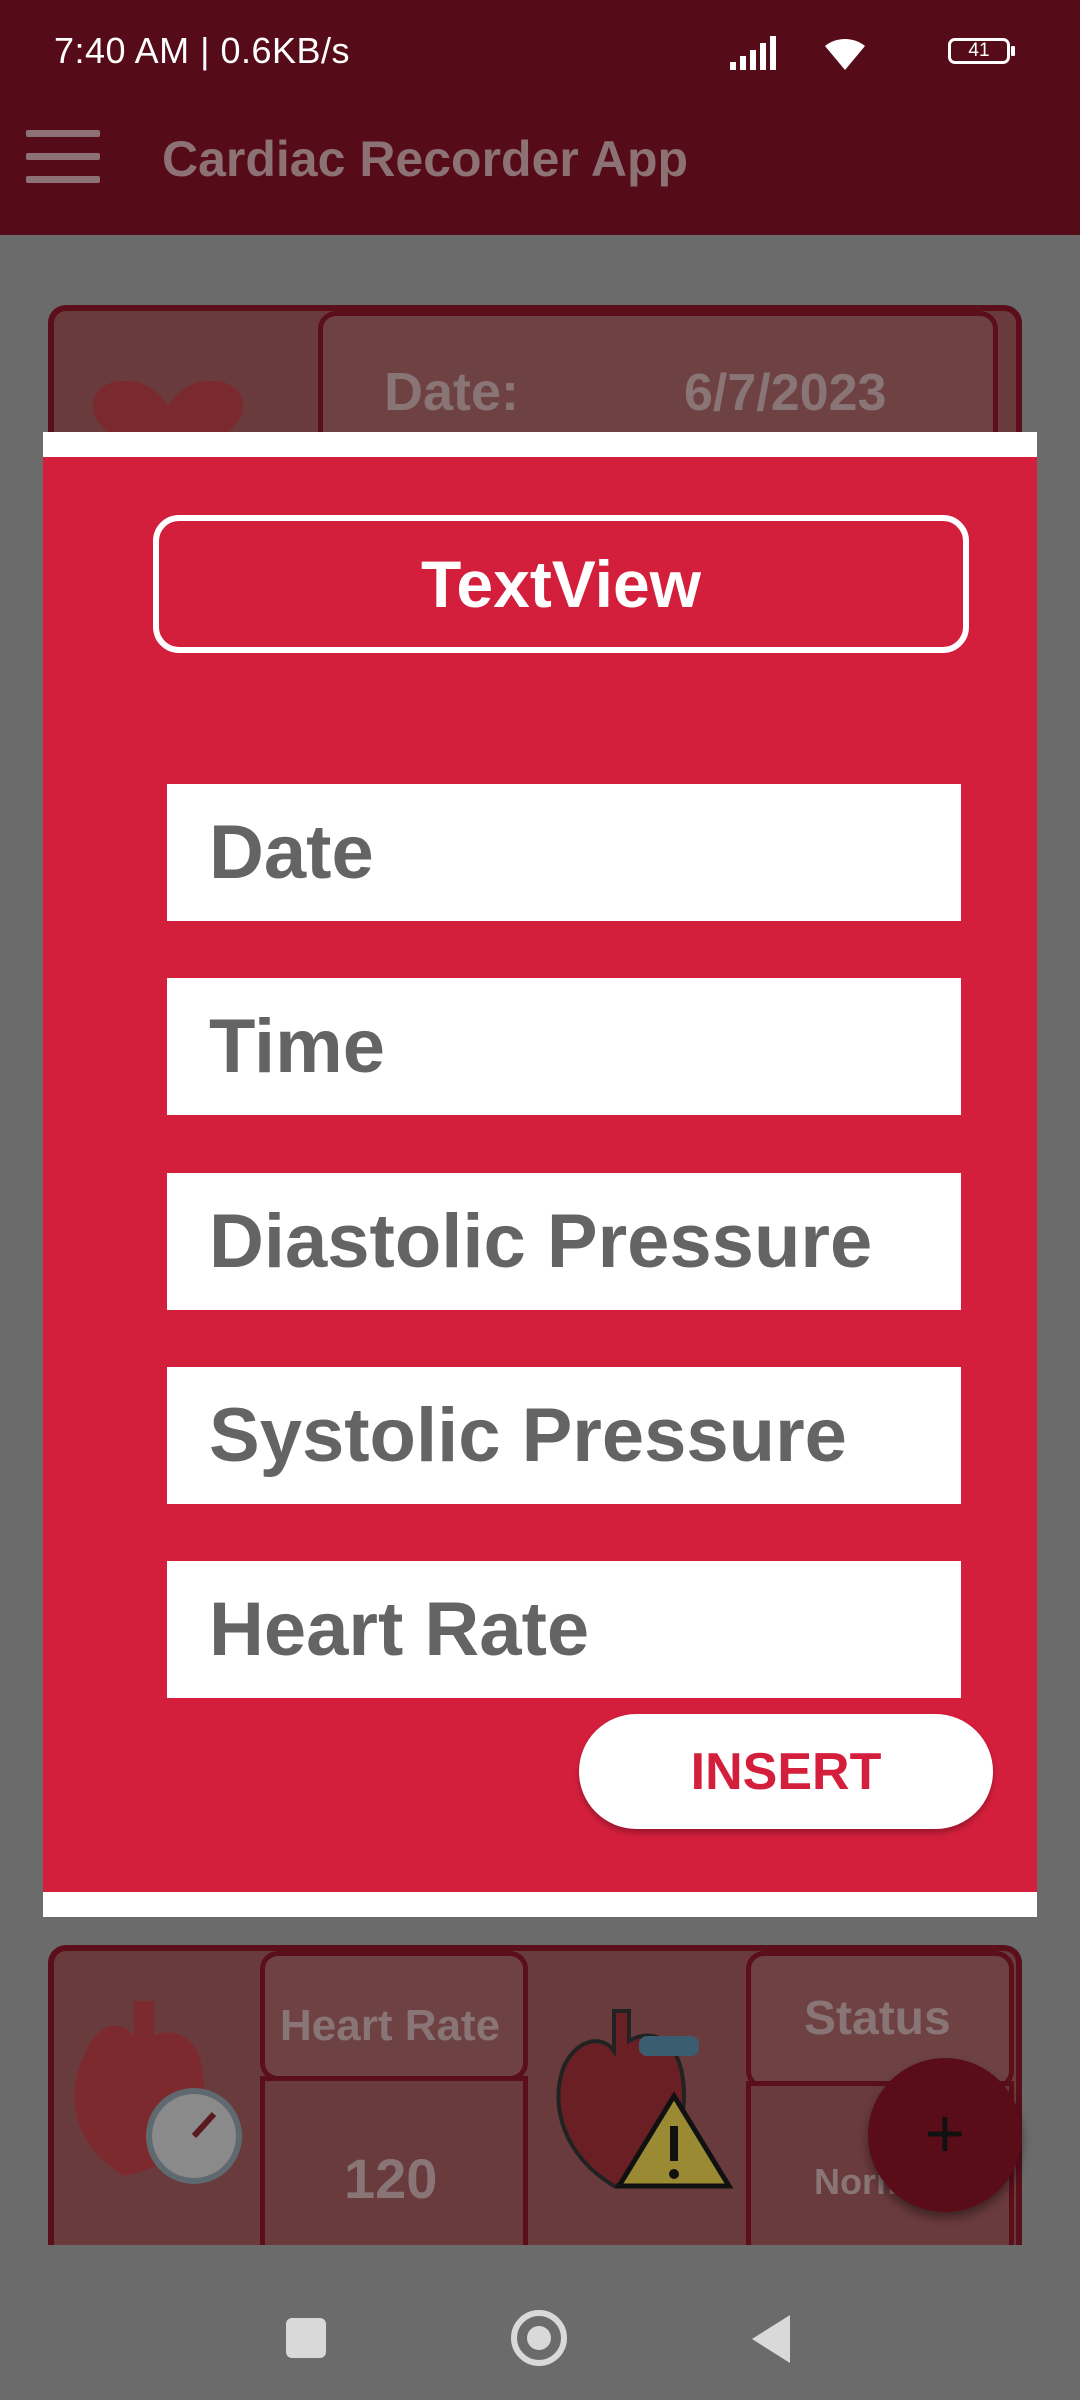 The height and width of the screenshot is (2400, 1080). Describe the element at coordinates (785, 393) in the screenshot. I see `date-value: 6/7/2023` at that location.